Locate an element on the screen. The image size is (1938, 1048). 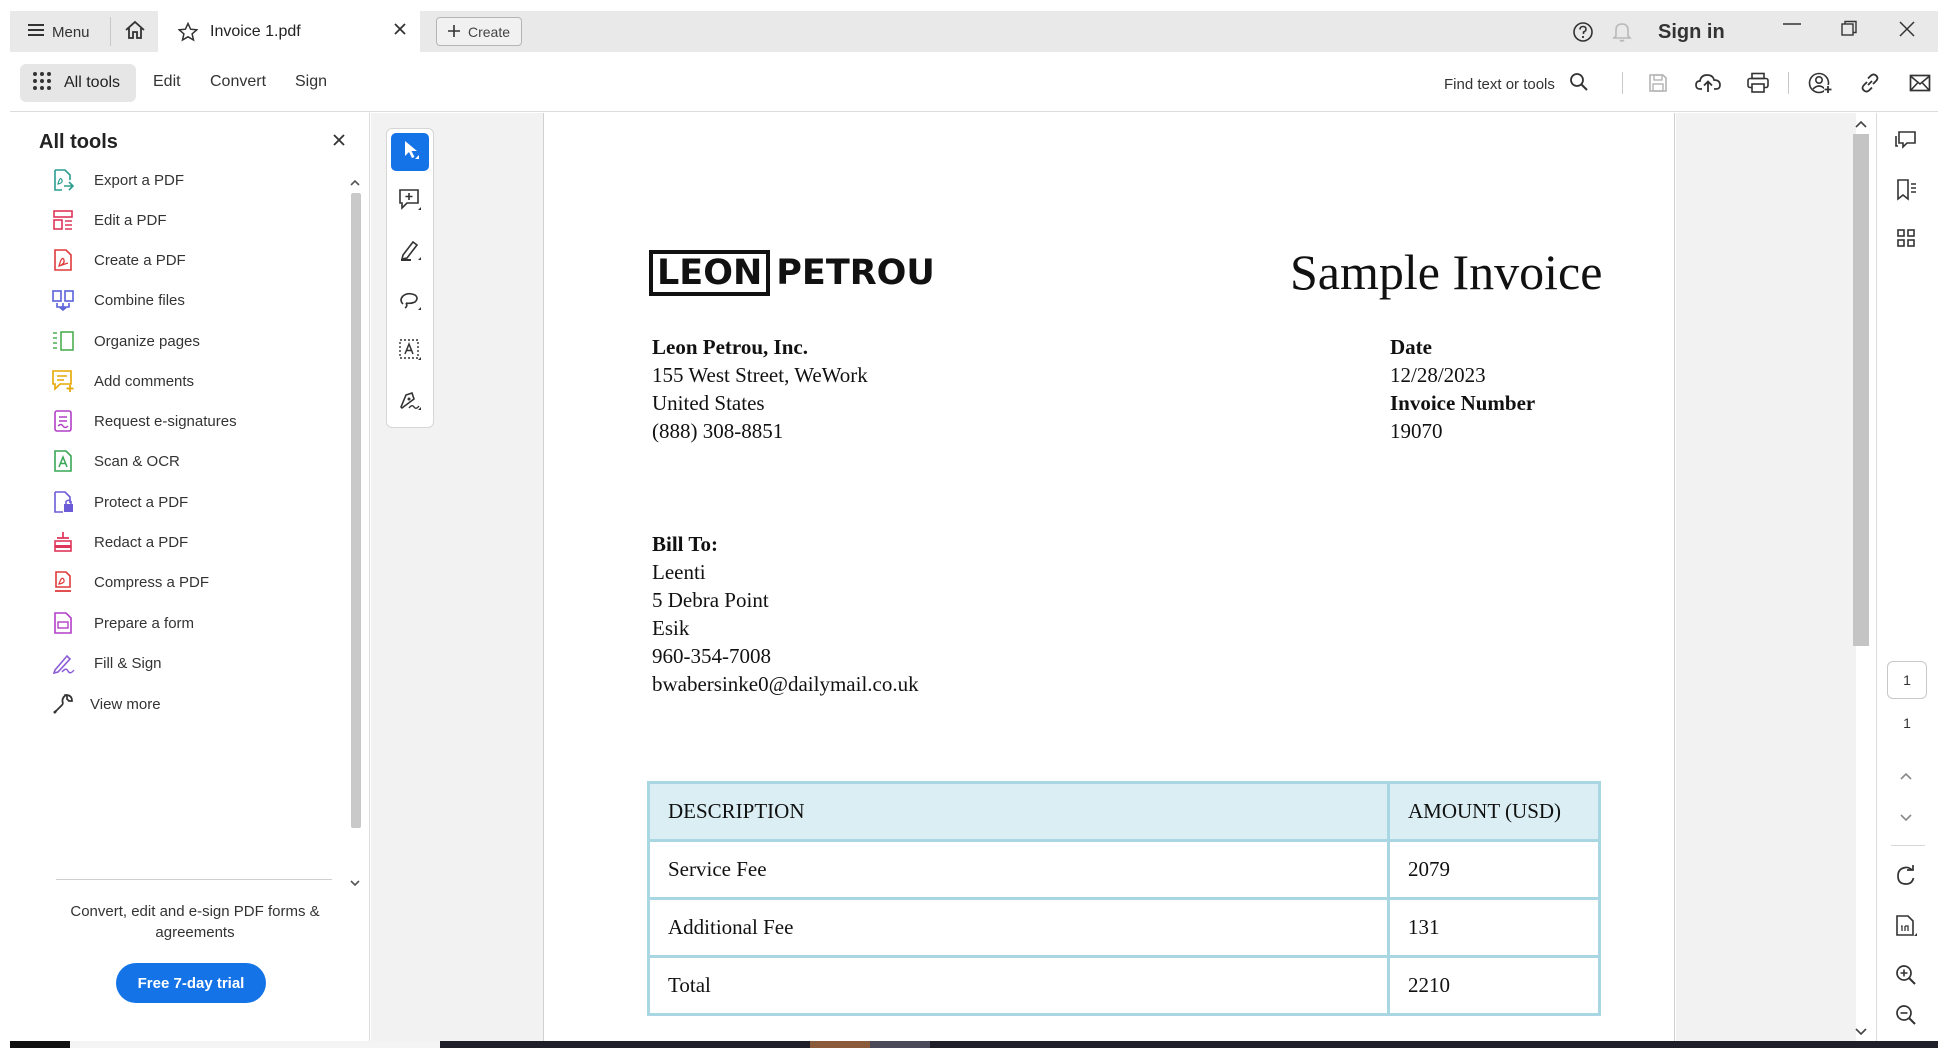
tab-invoice: Invoice 1.pdf is located at coordinates (289, 31).